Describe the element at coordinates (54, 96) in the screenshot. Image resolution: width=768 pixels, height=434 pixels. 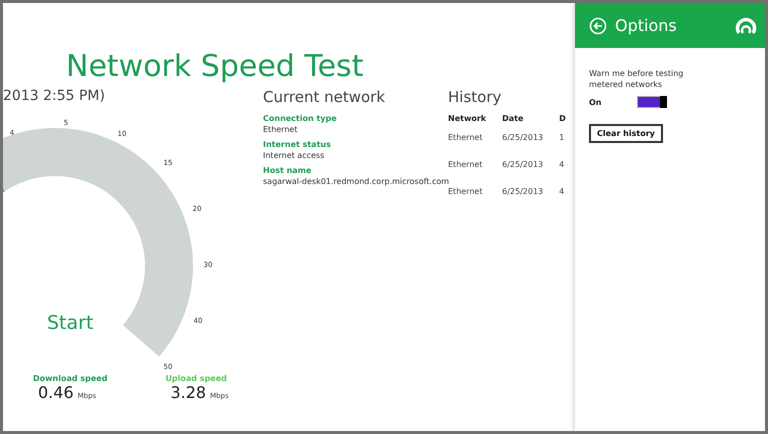
I see `last-test-time: 2013 2:55 PM)` at that location.